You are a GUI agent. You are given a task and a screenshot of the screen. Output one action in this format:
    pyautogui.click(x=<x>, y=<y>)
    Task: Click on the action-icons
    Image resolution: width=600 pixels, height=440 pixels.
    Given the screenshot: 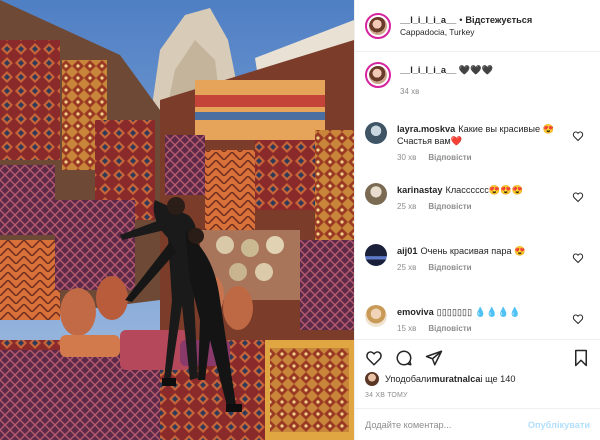 What is the action you would take?
    pyautogui.click(x=477, y=358)
    